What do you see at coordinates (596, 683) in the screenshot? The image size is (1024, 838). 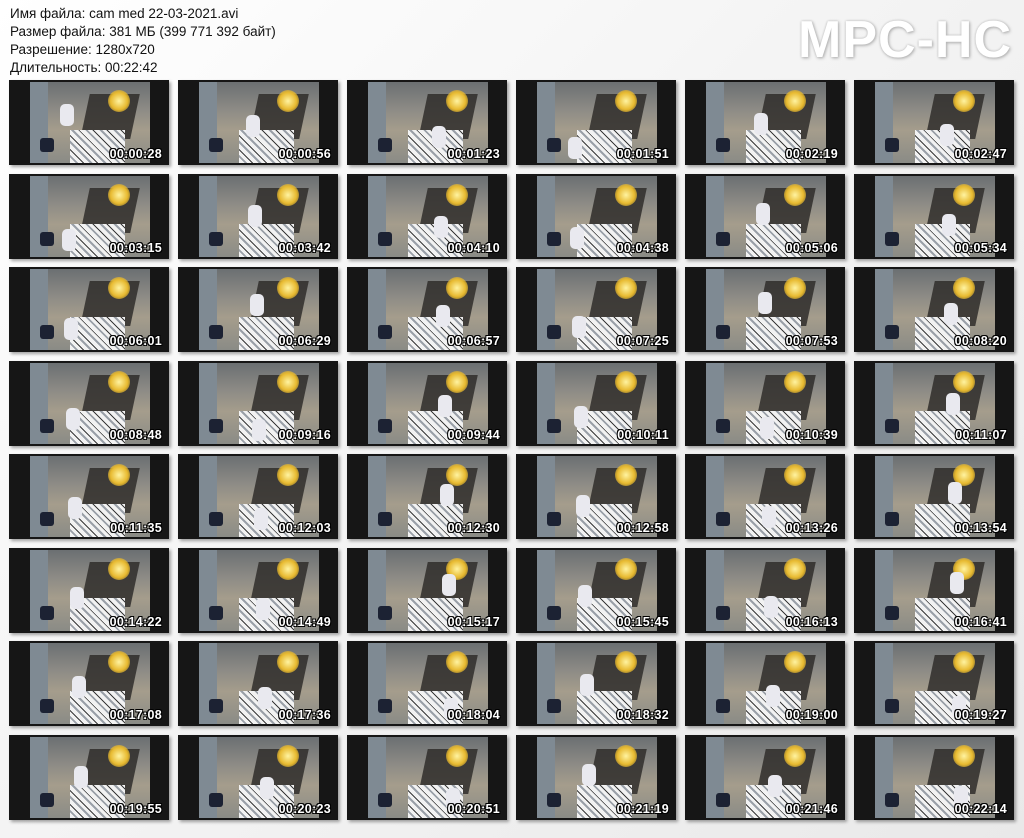 I see `thumbnail-frame: 00:18:32` at bounding box center [596, 683].